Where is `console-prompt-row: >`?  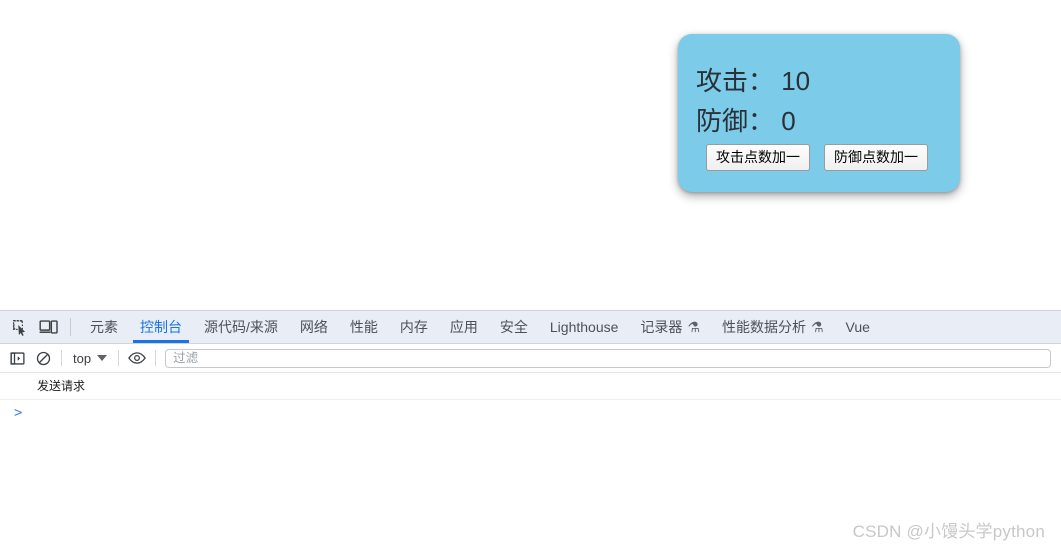 console-prompt-row: > is located at coordinates (530, 414).